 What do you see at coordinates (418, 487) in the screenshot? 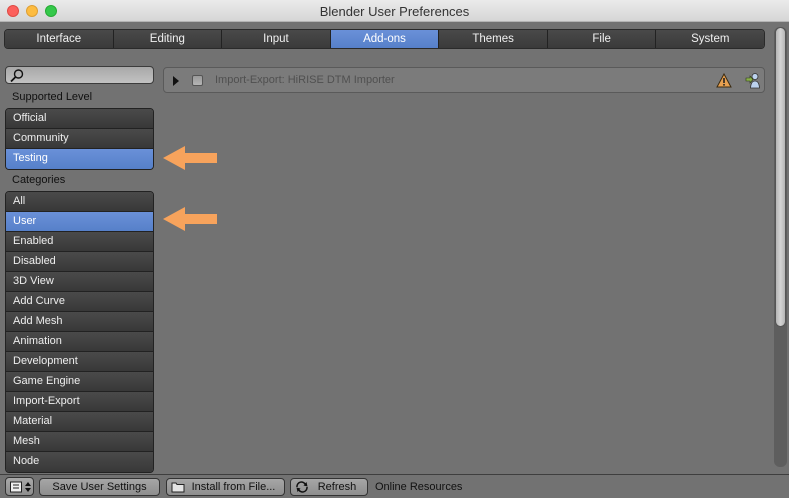
I see `online-resources-link: Online Resources` at bounding box center [418, 487].